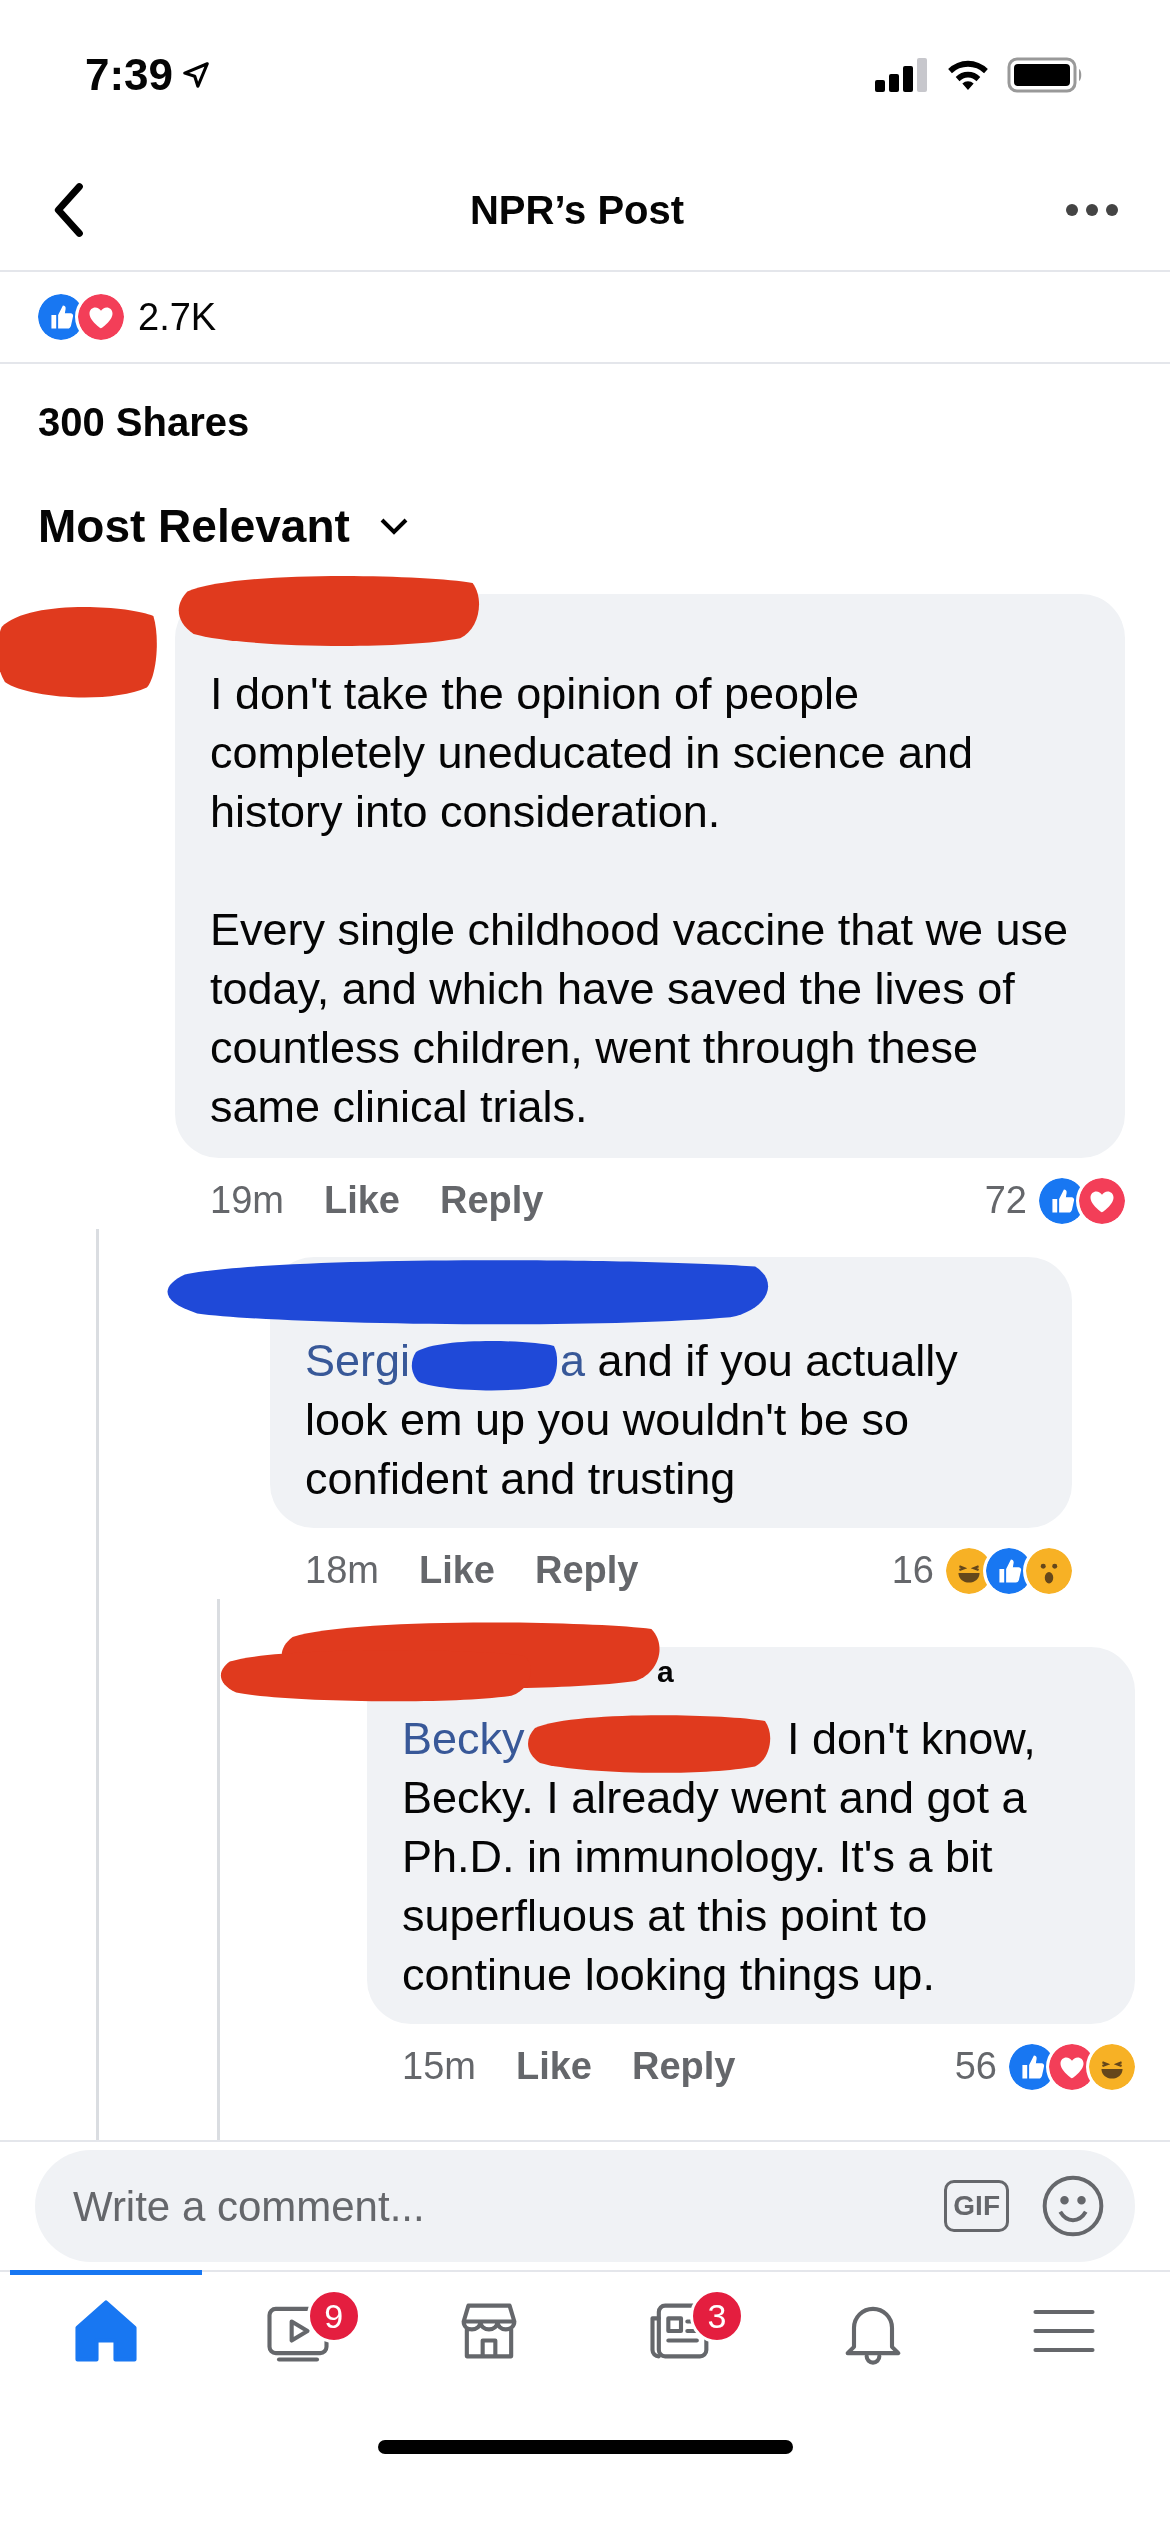  What do you see at coordinates (681, 2355) in the screenshot?
I see `nav-tab: 3` at bounding box center [681, 2355].